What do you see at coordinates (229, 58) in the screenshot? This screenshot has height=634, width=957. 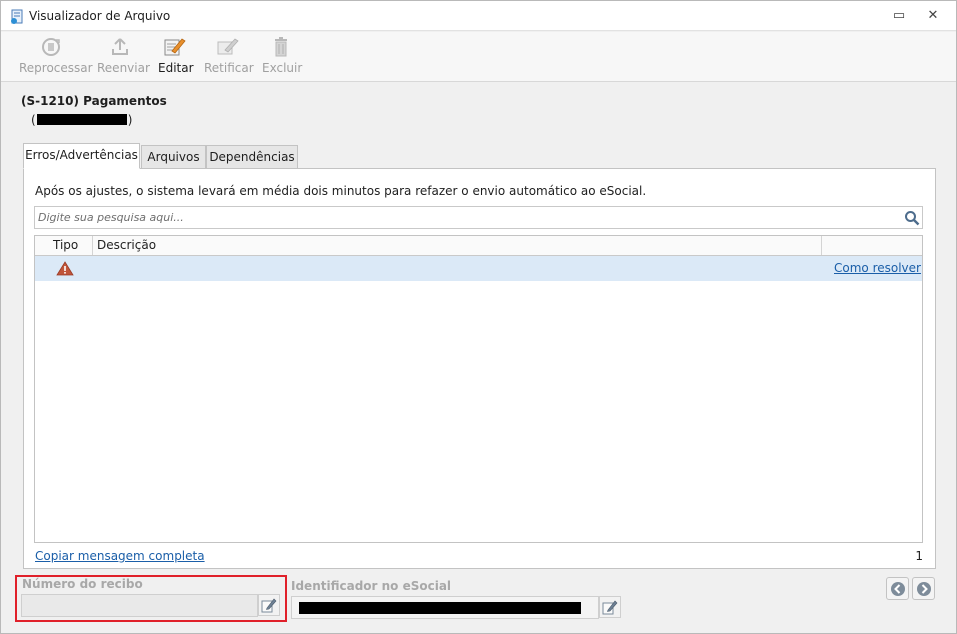 I see `rectify-button: Retificar` at bounding box center [229, 58].